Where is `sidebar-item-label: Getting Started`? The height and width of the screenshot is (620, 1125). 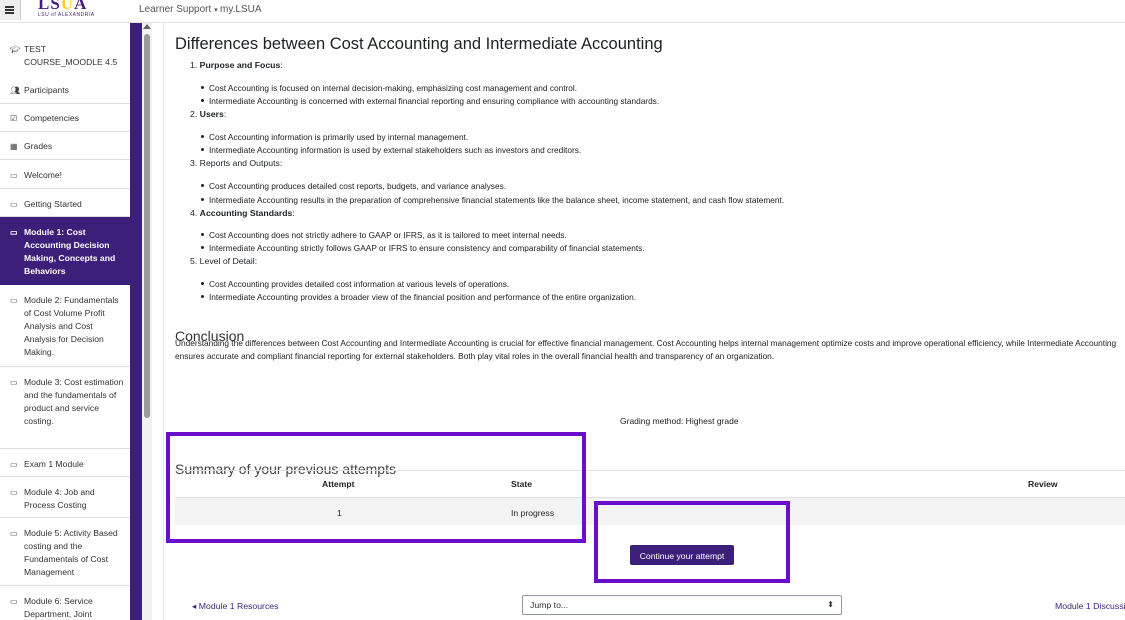
sidebar-item-label: Getting Started is located at coordinates (53, 204).